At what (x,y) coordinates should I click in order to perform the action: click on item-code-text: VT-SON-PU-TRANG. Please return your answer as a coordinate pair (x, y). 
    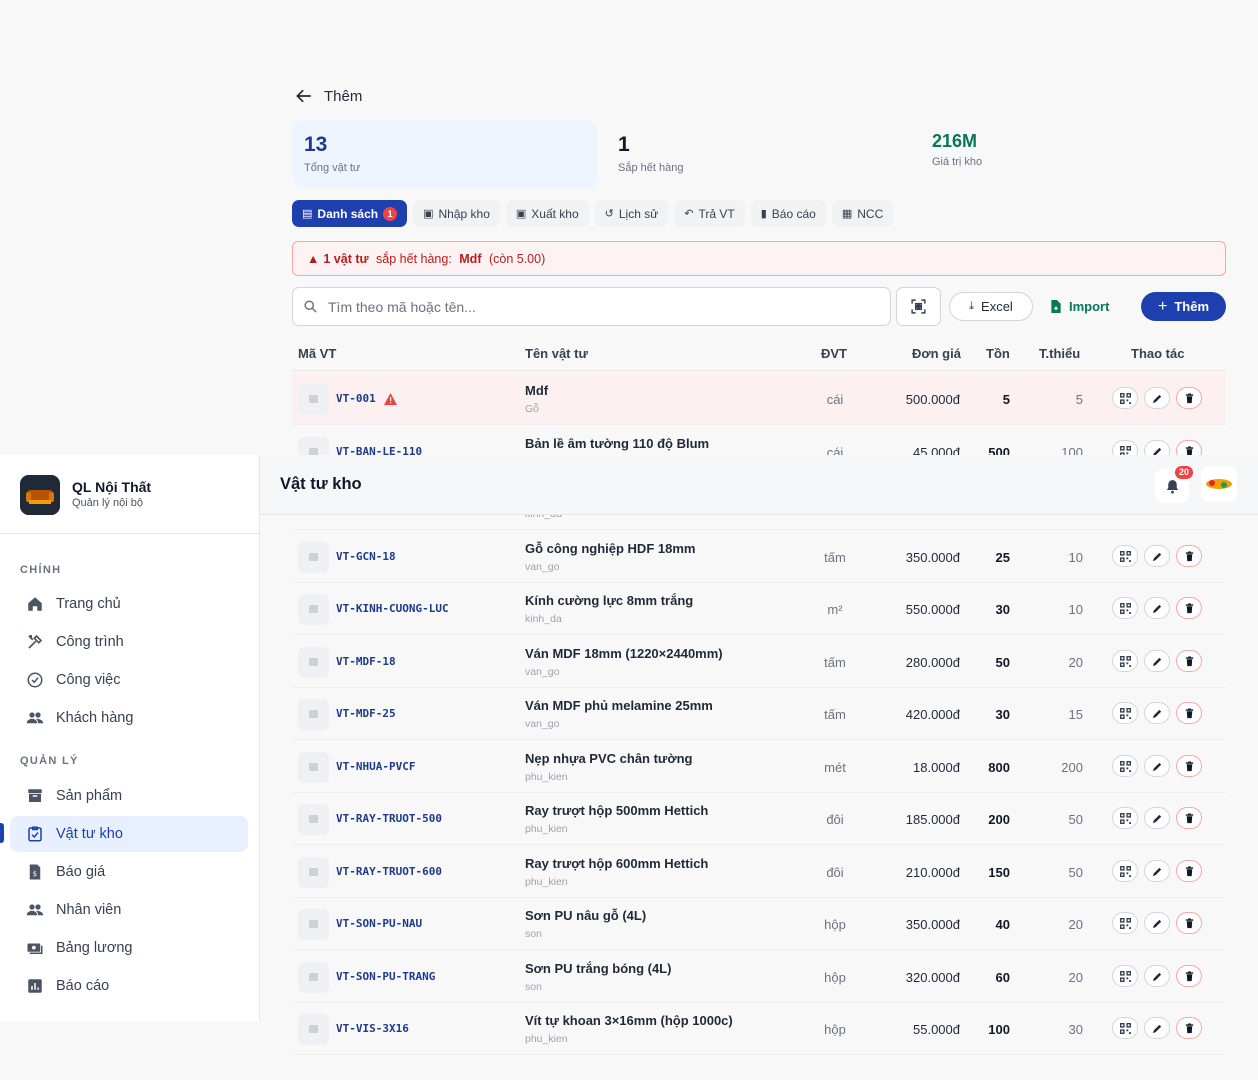
    Looking at the image, I should click on (386, 976).